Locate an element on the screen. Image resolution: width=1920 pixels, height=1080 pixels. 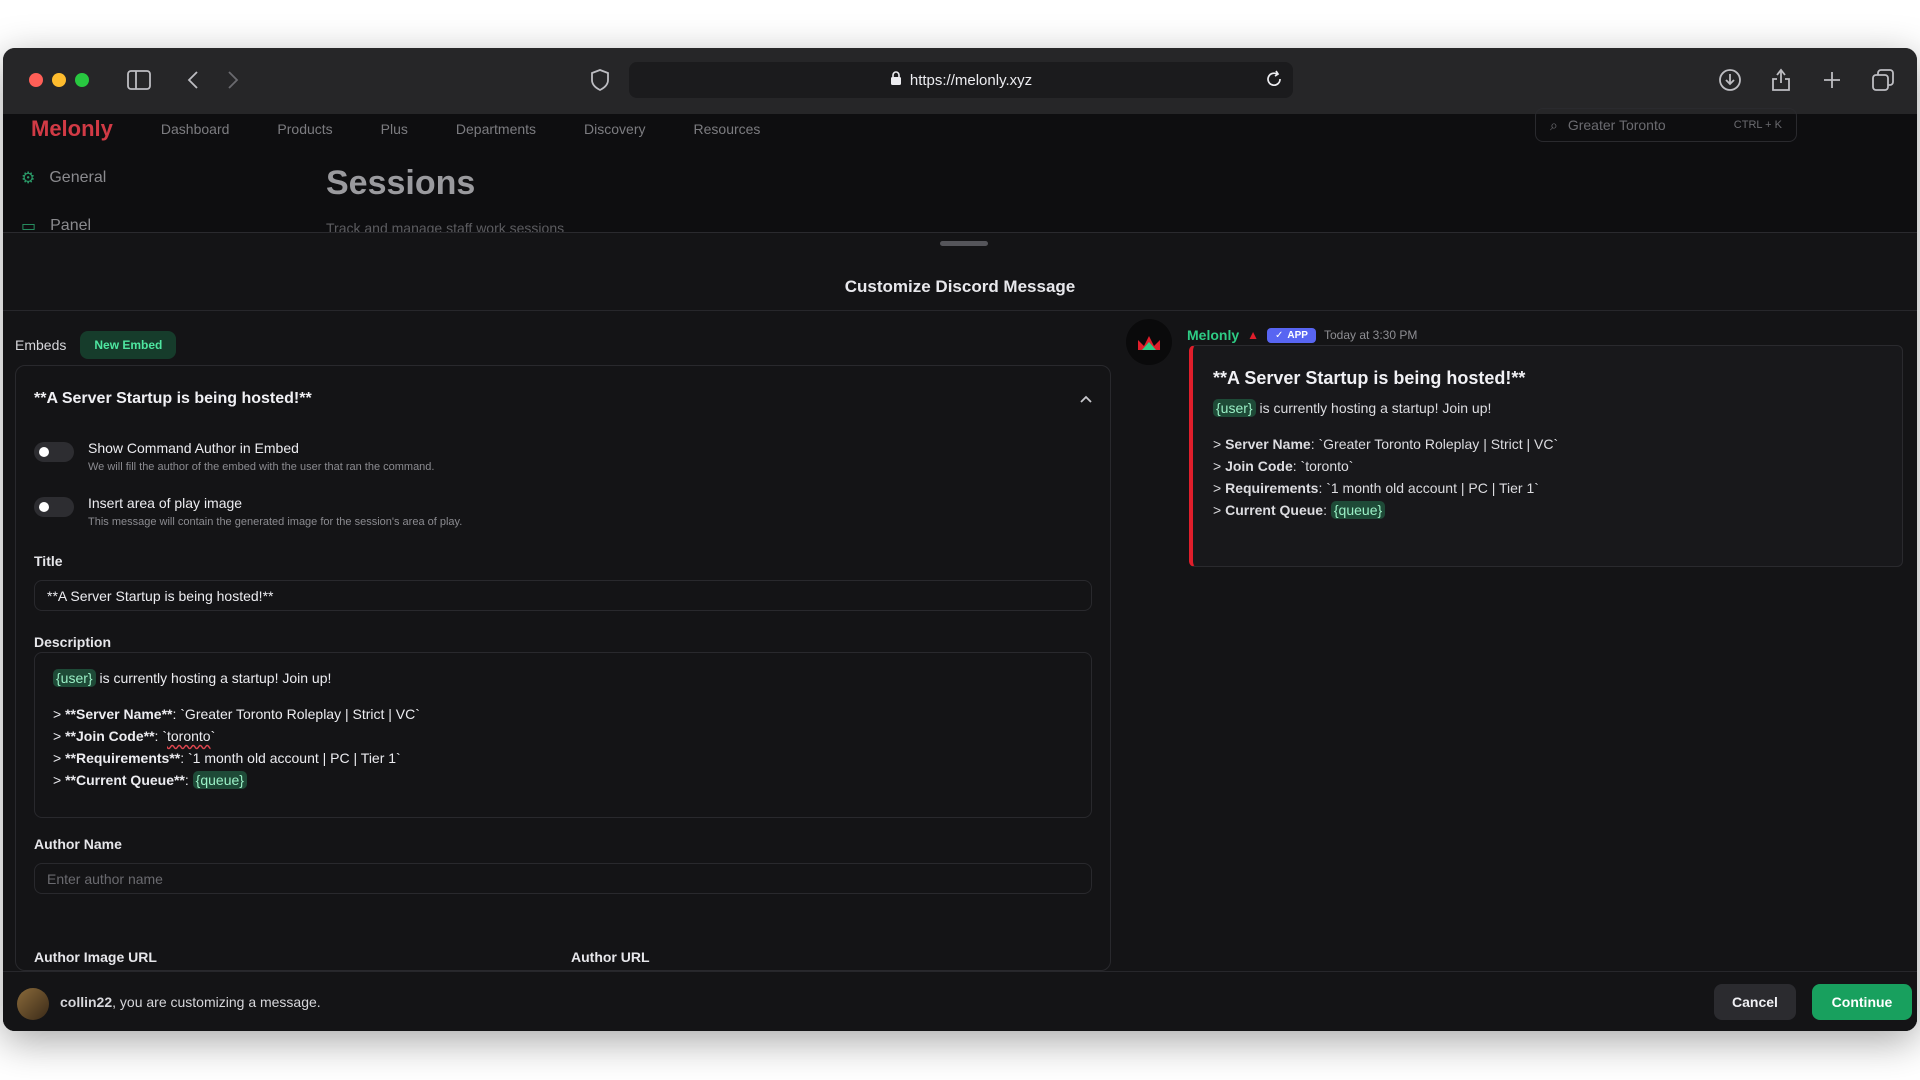
sidebar-item-general: ⚙ General is located at coordinates (63, 178).